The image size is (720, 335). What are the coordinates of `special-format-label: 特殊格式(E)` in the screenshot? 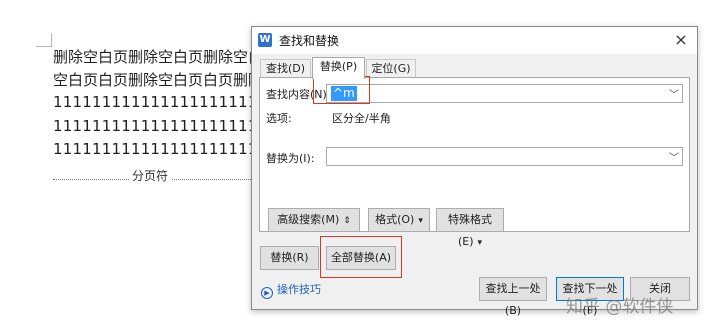 It's located at (470, 230).